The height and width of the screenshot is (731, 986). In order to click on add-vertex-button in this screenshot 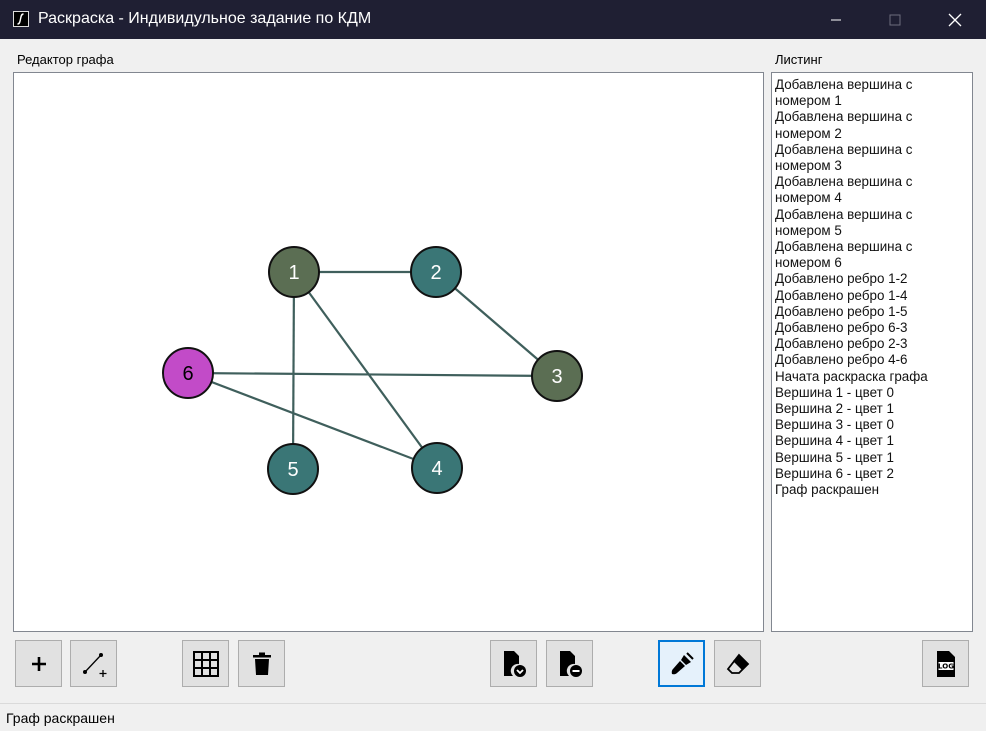, I will do `click(38, 663)`.